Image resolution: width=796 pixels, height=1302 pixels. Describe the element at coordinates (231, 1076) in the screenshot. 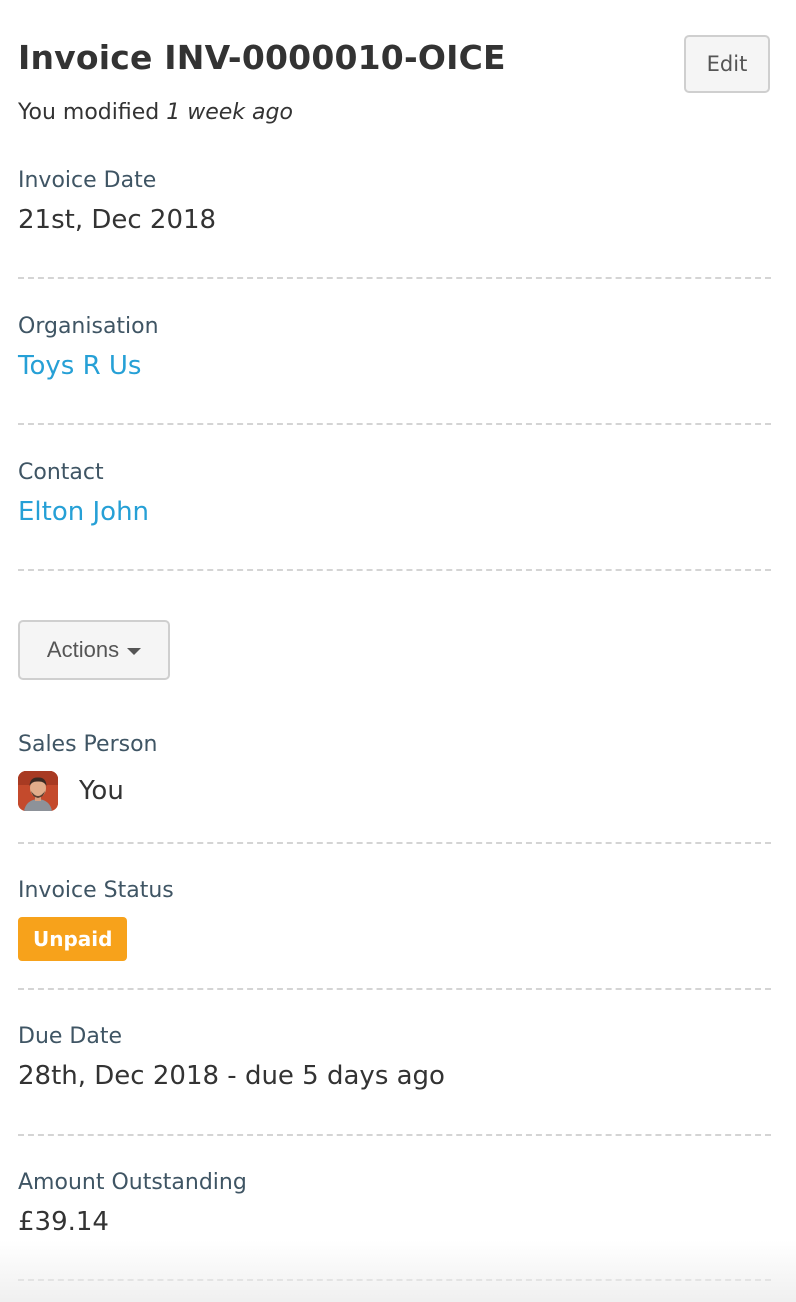

I see `due-date-value: 28th, Dec 2018 - due 5 days ago` at that location.